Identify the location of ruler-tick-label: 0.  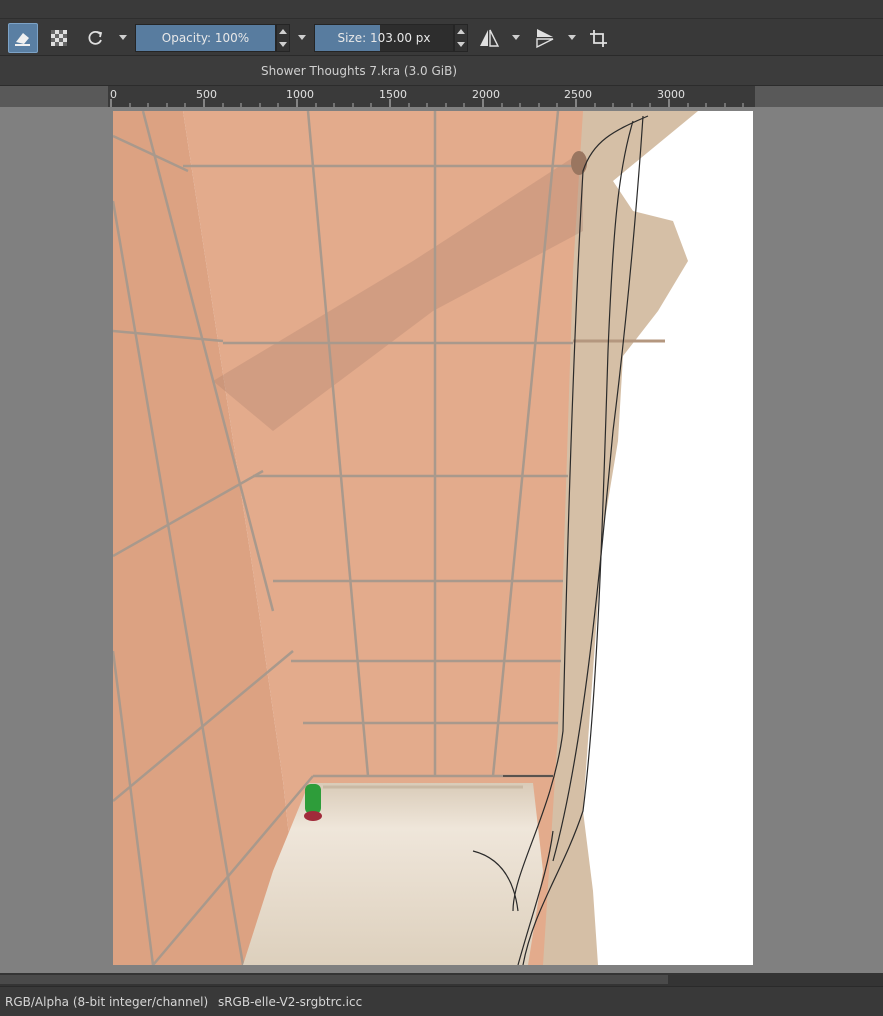
(113, 94).